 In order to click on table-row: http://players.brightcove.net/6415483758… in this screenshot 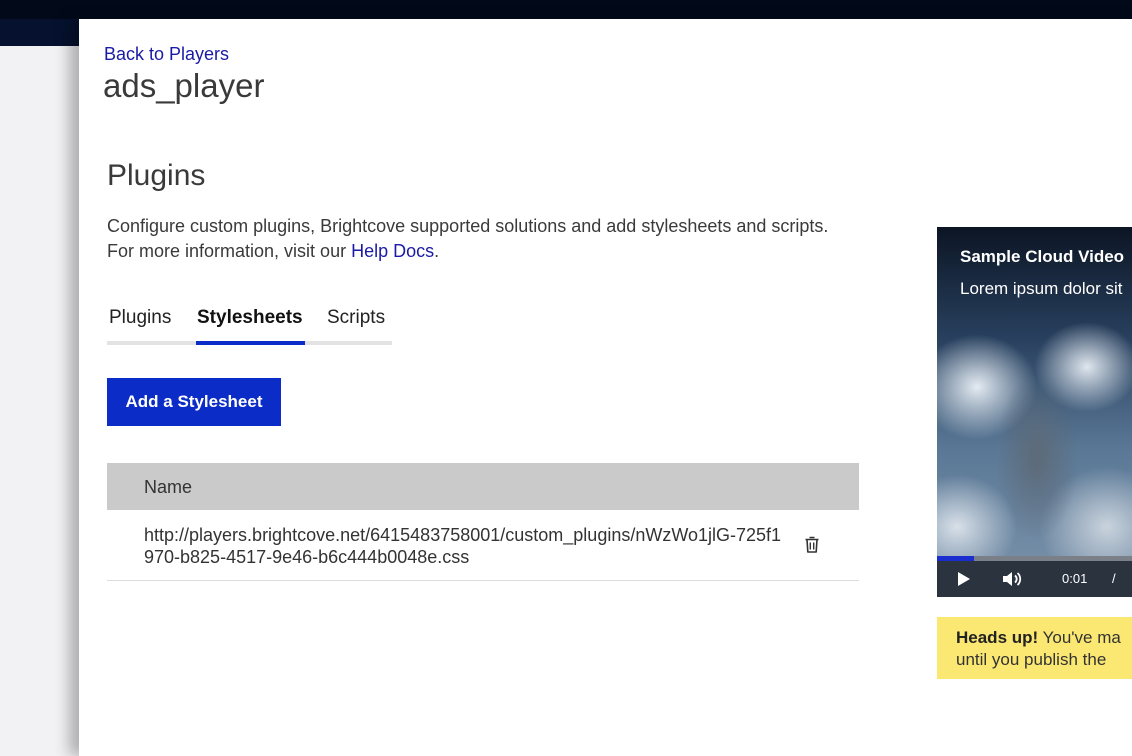, I will do `click(483, 545)`.